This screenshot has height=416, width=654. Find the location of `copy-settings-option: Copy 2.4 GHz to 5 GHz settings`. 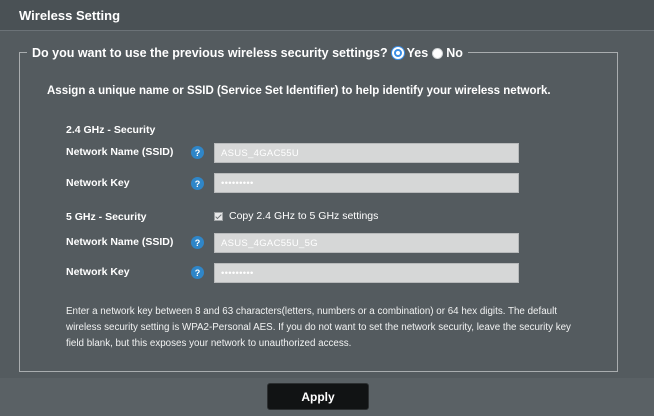

copy-settings-option: Copy 2.4 GHz to 5 GHz settings is located at coordinates (296, 216).